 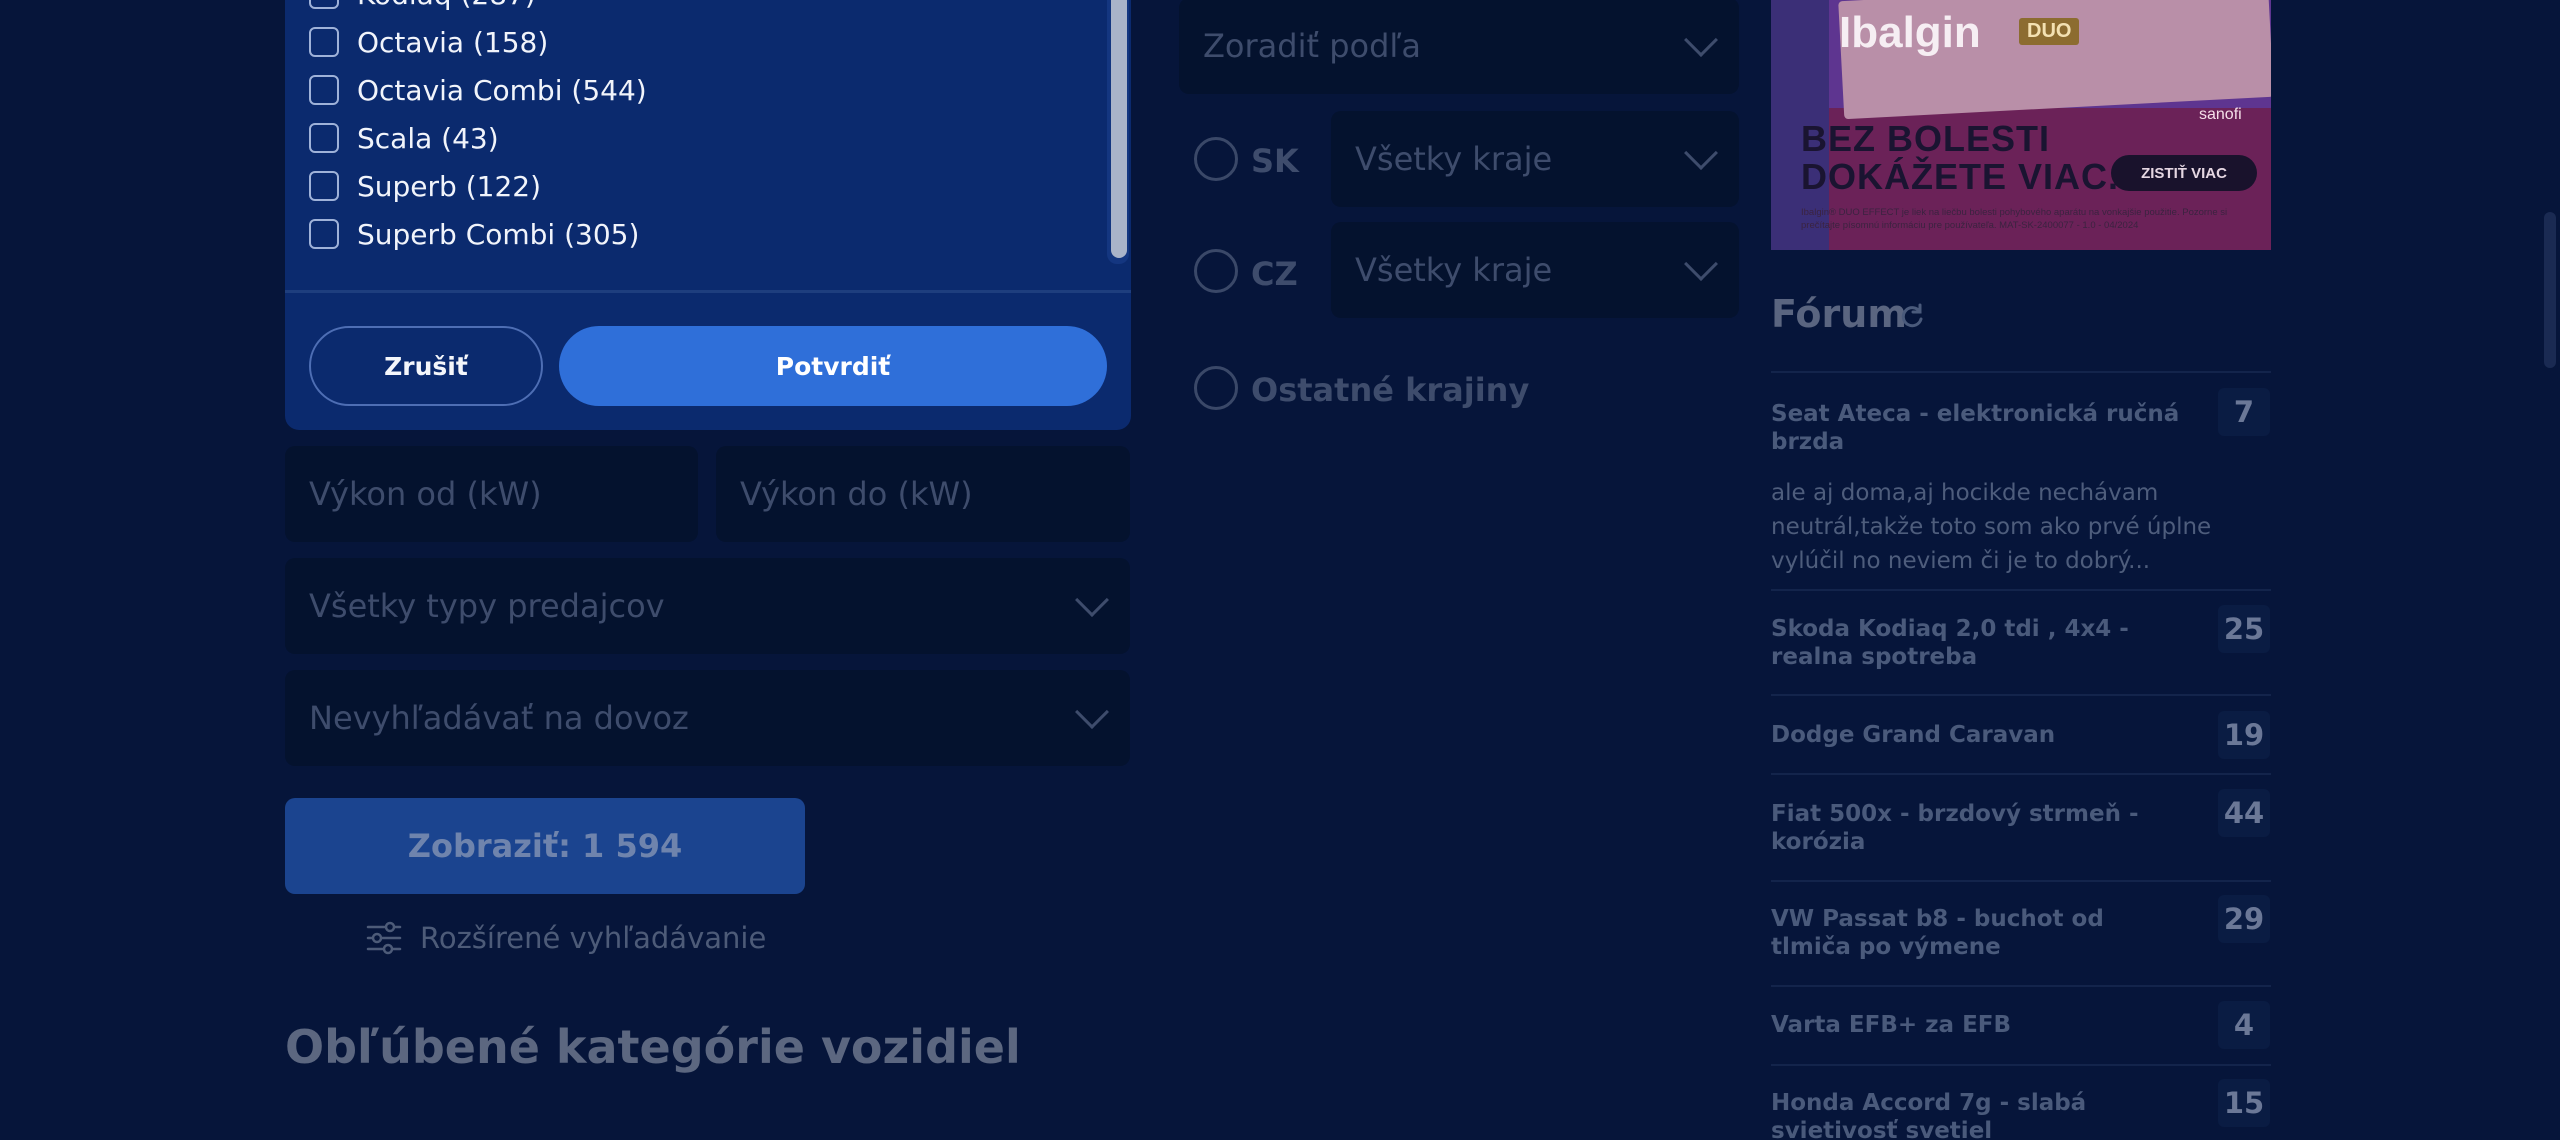 What do you see at coordinates (1839, 314) in the screenshot?
I see `forum-title: Fórum` at bounding box center [1839, 314].